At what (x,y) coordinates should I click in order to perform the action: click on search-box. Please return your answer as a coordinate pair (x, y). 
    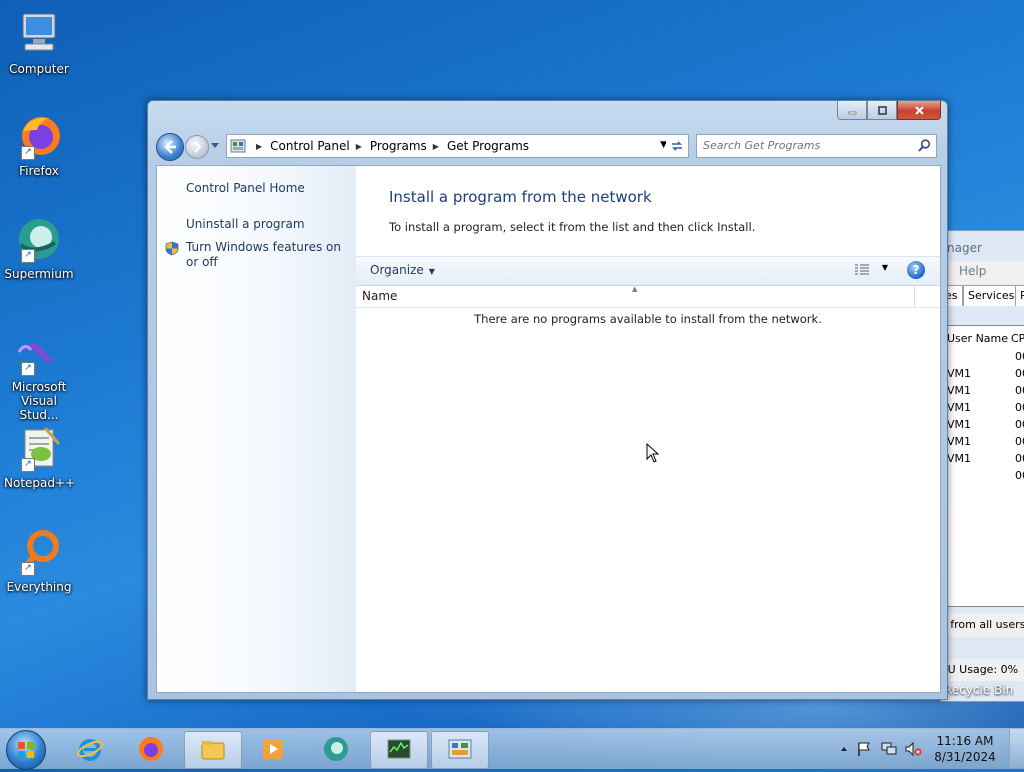
    Looking at the image, I should click on (816, 146).